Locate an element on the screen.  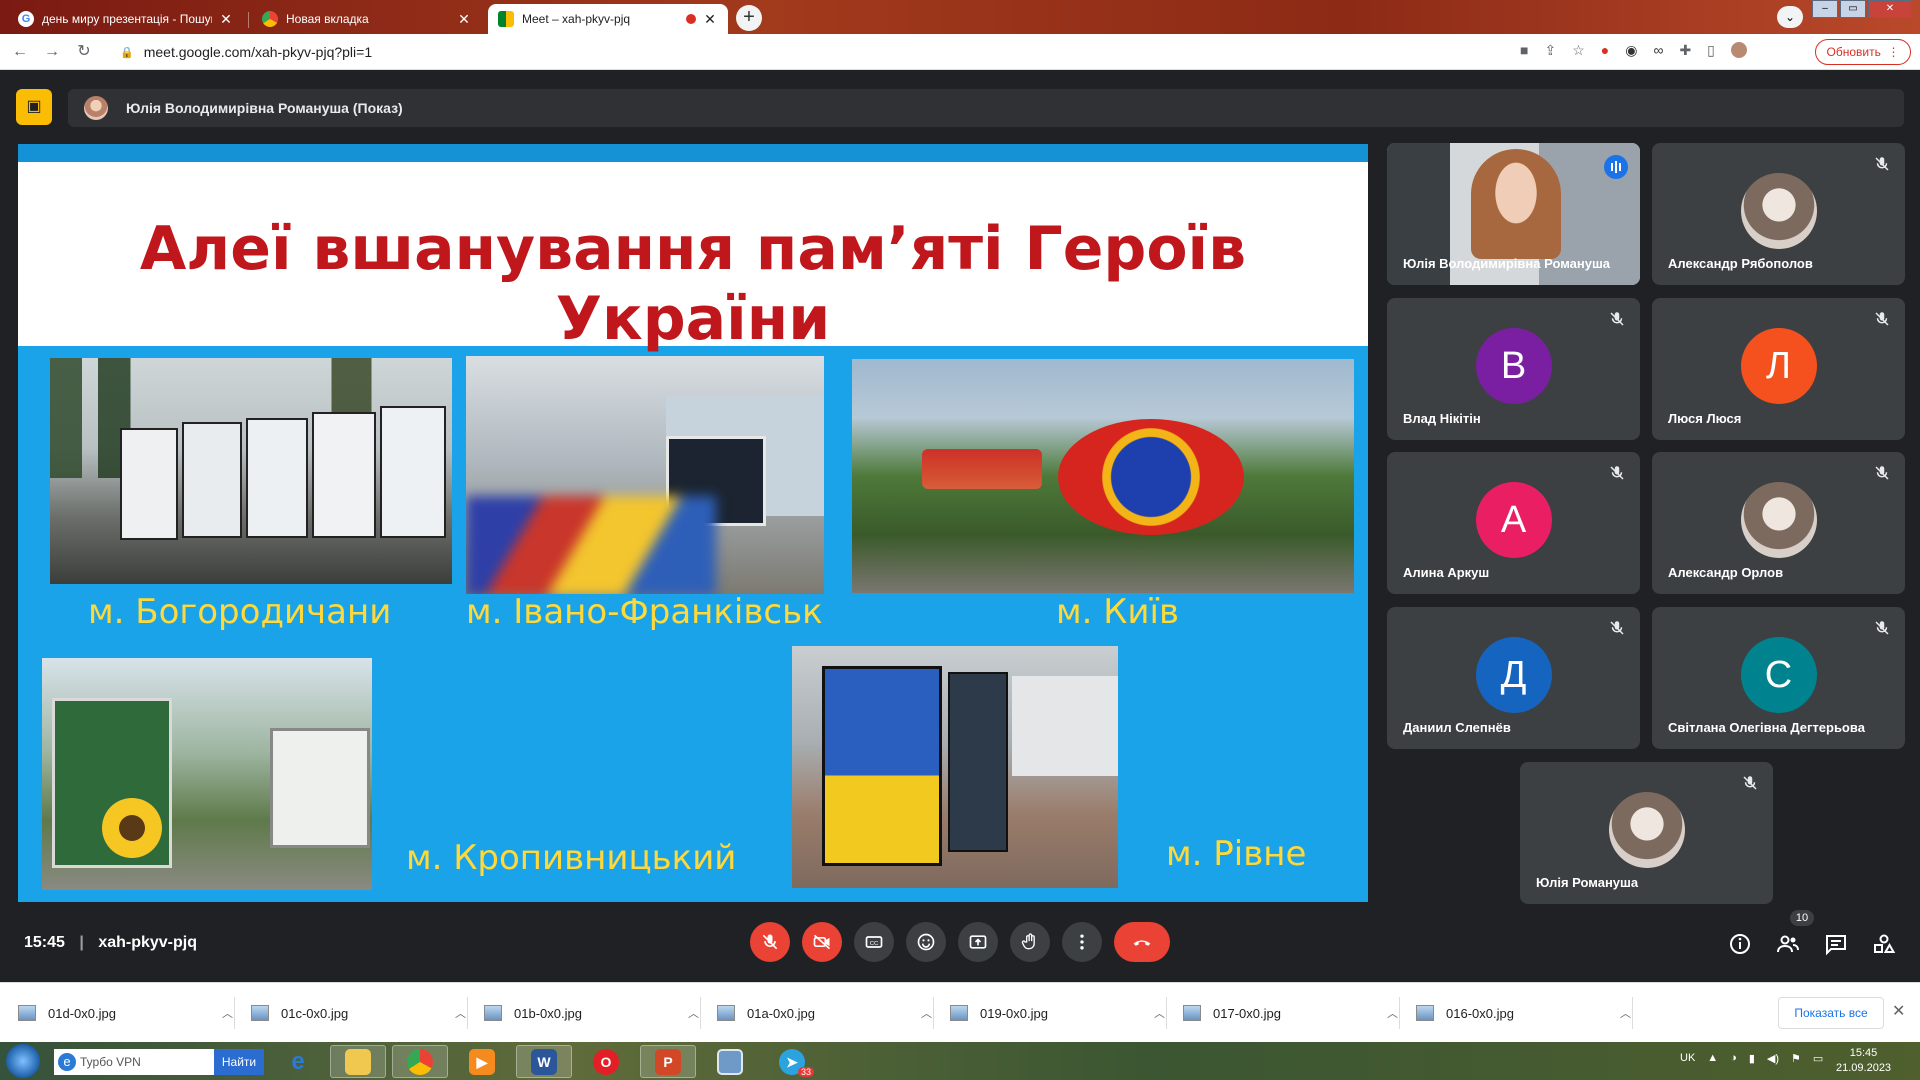
tab-search: G день миру презентація - Пошук ✕ is located at coordinates (126, 19).